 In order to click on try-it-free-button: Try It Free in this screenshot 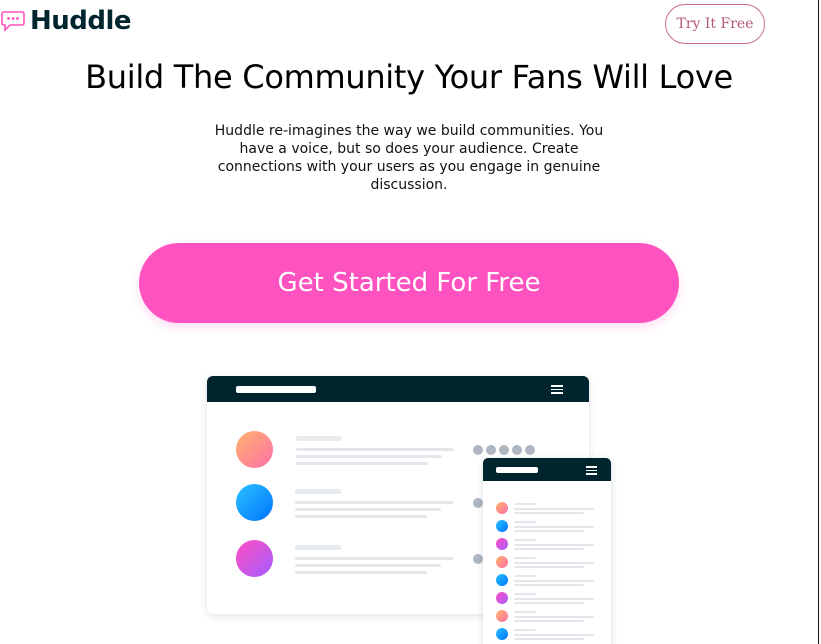, I will do `click(715, 24)`.